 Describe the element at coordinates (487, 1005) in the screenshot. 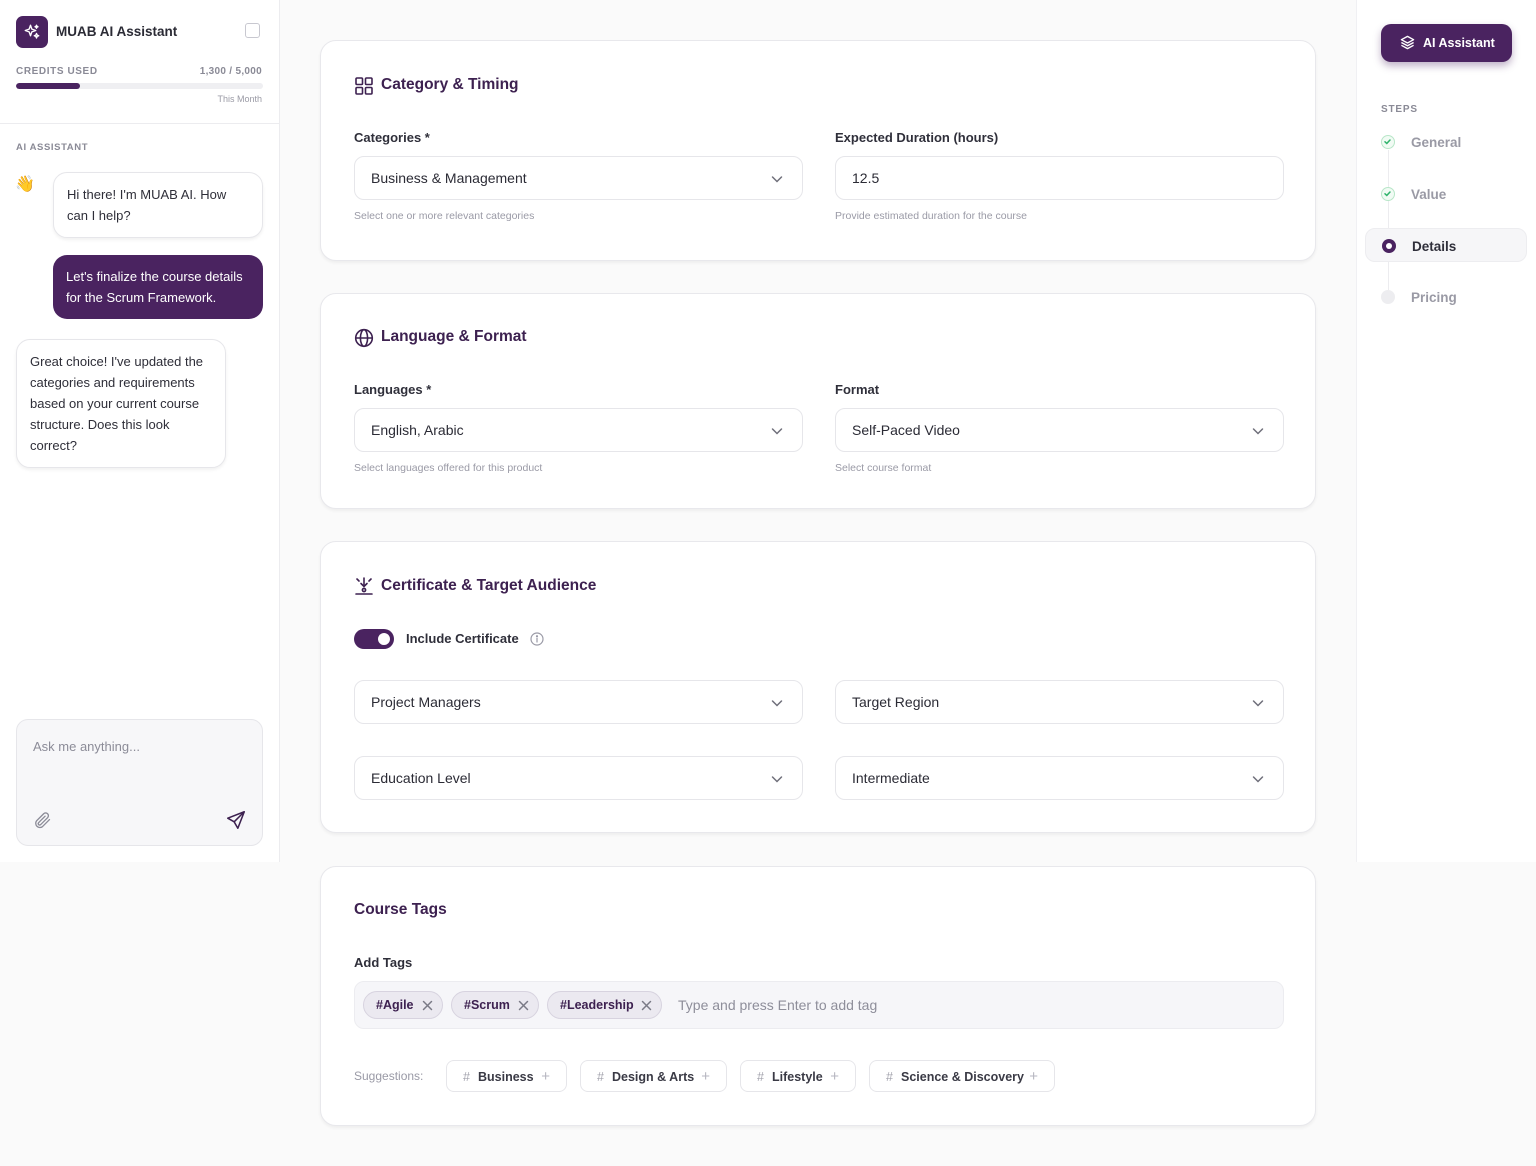

I see `tag-label: #Scrum` at that location.